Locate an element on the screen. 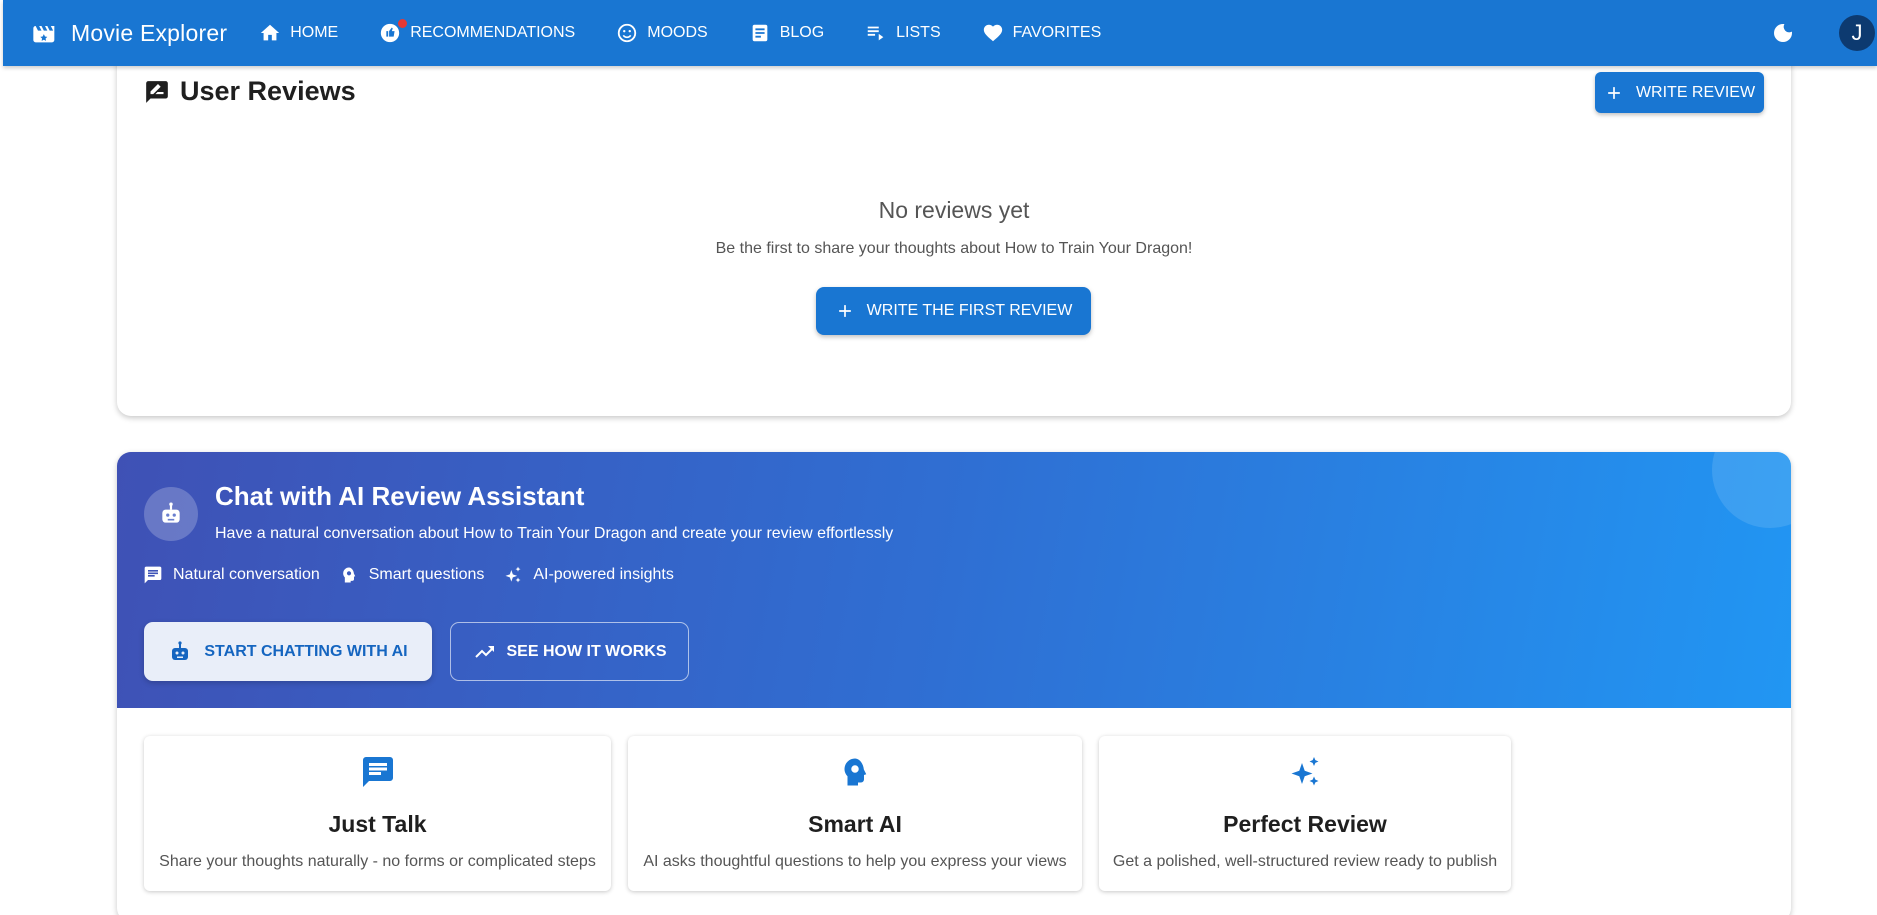  feature-ai-insights: AI-powered insights is located at coordinates (588, 575).